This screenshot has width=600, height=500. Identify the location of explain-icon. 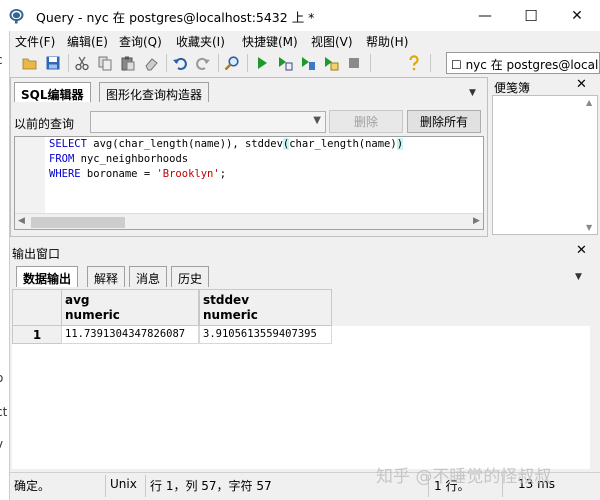
(308, 63).